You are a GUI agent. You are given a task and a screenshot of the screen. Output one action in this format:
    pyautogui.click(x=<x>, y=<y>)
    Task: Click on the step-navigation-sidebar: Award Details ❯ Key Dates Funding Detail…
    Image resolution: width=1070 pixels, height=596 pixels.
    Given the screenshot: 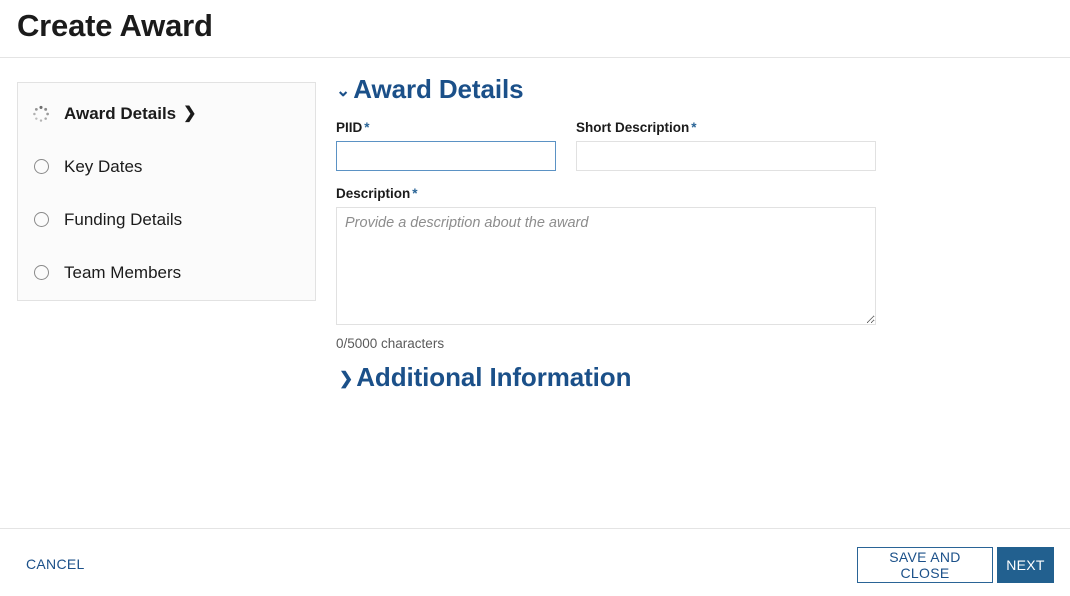 What is the action you would take?
    pyautogui.click(x=166, y=191)
    